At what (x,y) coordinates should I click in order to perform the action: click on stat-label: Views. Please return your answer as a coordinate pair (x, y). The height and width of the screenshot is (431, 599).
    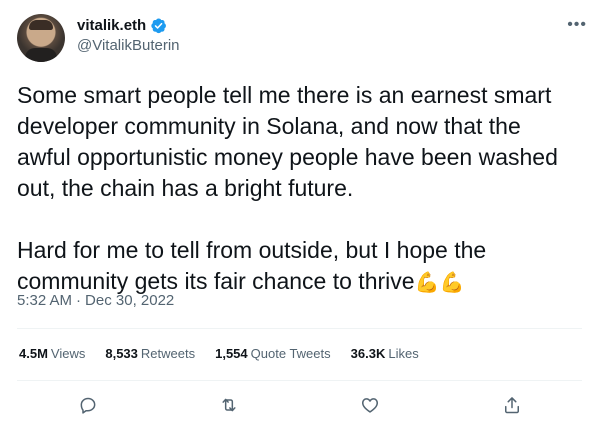
    Looking at the image, I should click on (68, 353).